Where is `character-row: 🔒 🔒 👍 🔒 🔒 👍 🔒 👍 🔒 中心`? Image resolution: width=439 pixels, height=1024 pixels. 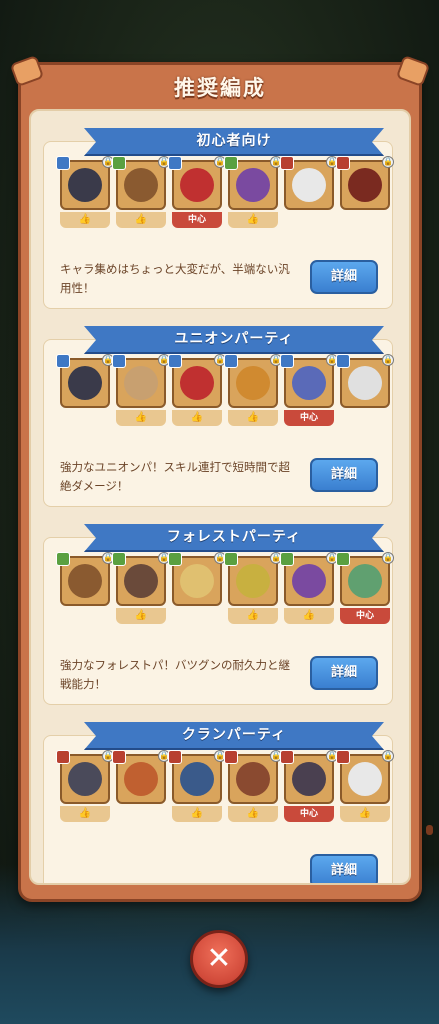
character-row: 🔒 🔒 👍 🔒 🔒 👍 🔒 👍 🔒 中心 is located at coordinates (225, 589).